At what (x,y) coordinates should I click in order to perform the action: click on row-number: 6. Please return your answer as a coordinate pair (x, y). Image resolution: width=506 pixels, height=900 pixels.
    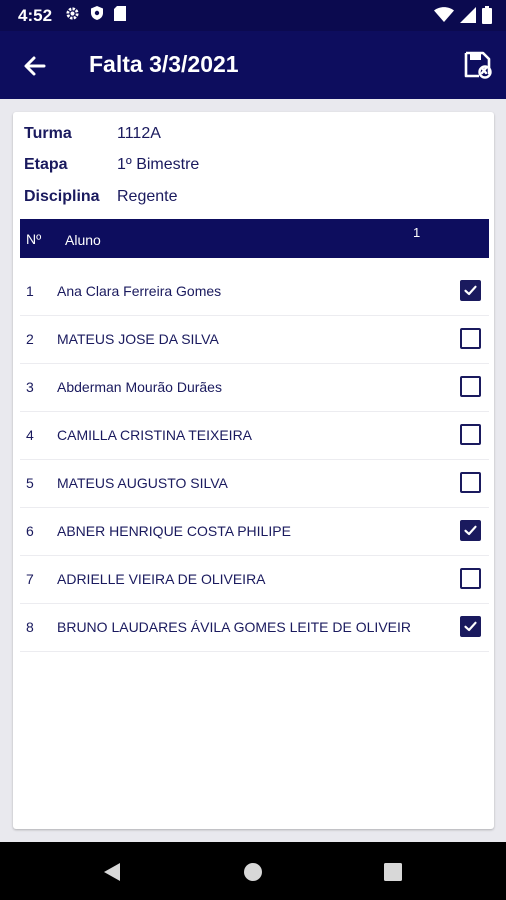
    Looking at the image, I should click on (30, 531).